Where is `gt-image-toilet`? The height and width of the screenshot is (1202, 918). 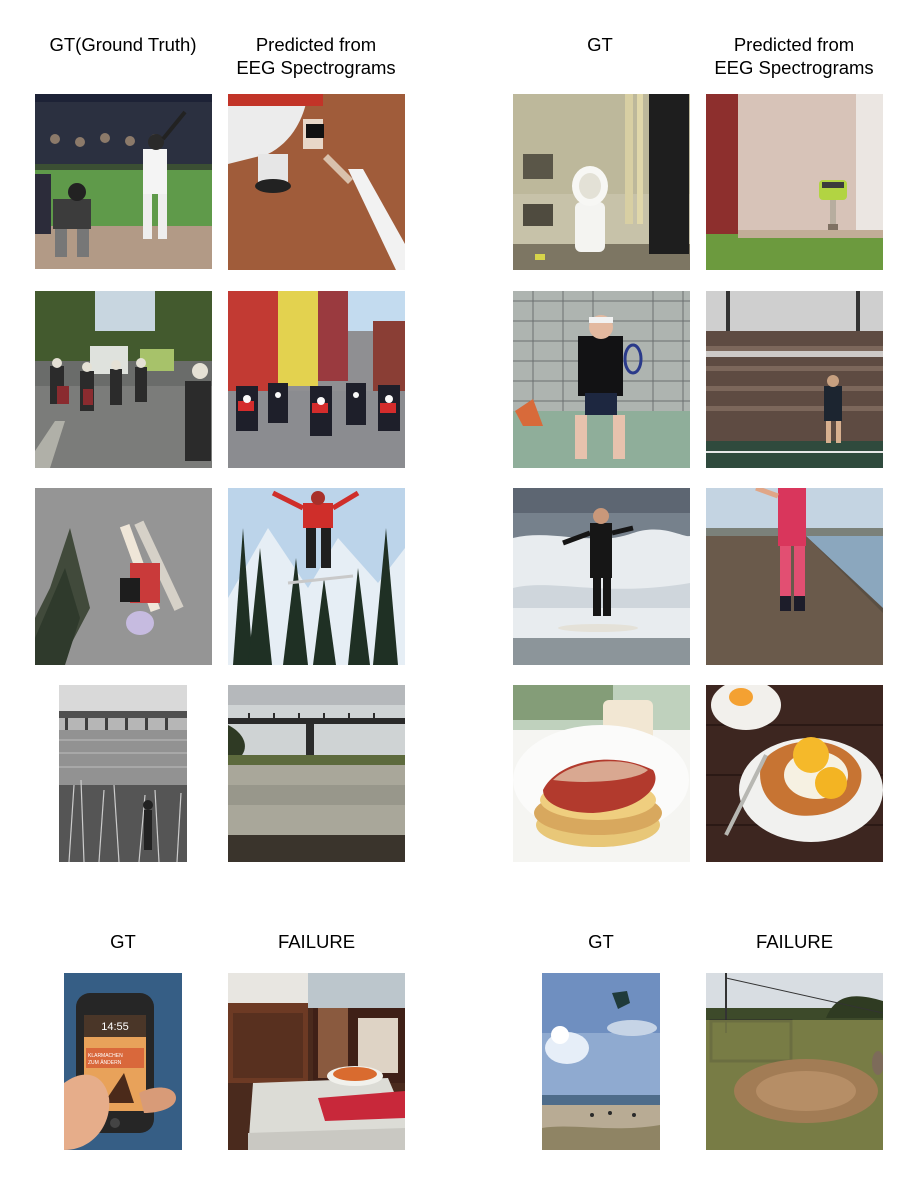
gt-image-toilet is located at coordinates (601, 182).